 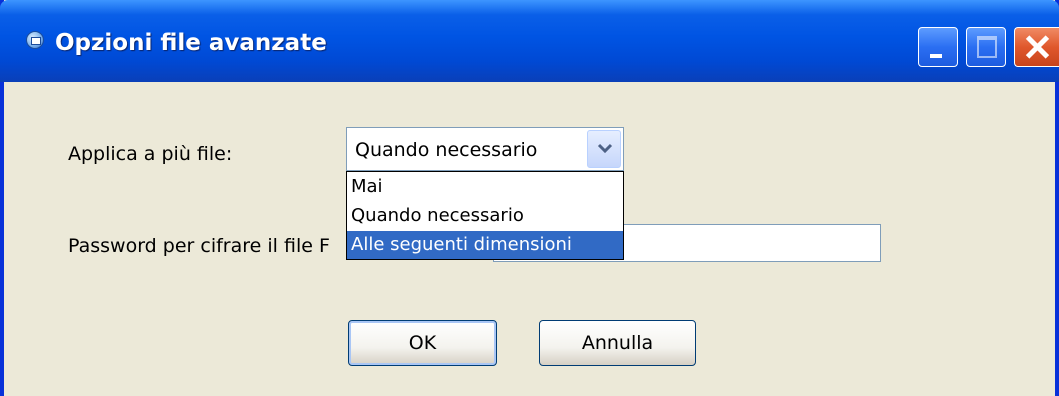 I want to click on maximize-button, so click(x=986, y=47).